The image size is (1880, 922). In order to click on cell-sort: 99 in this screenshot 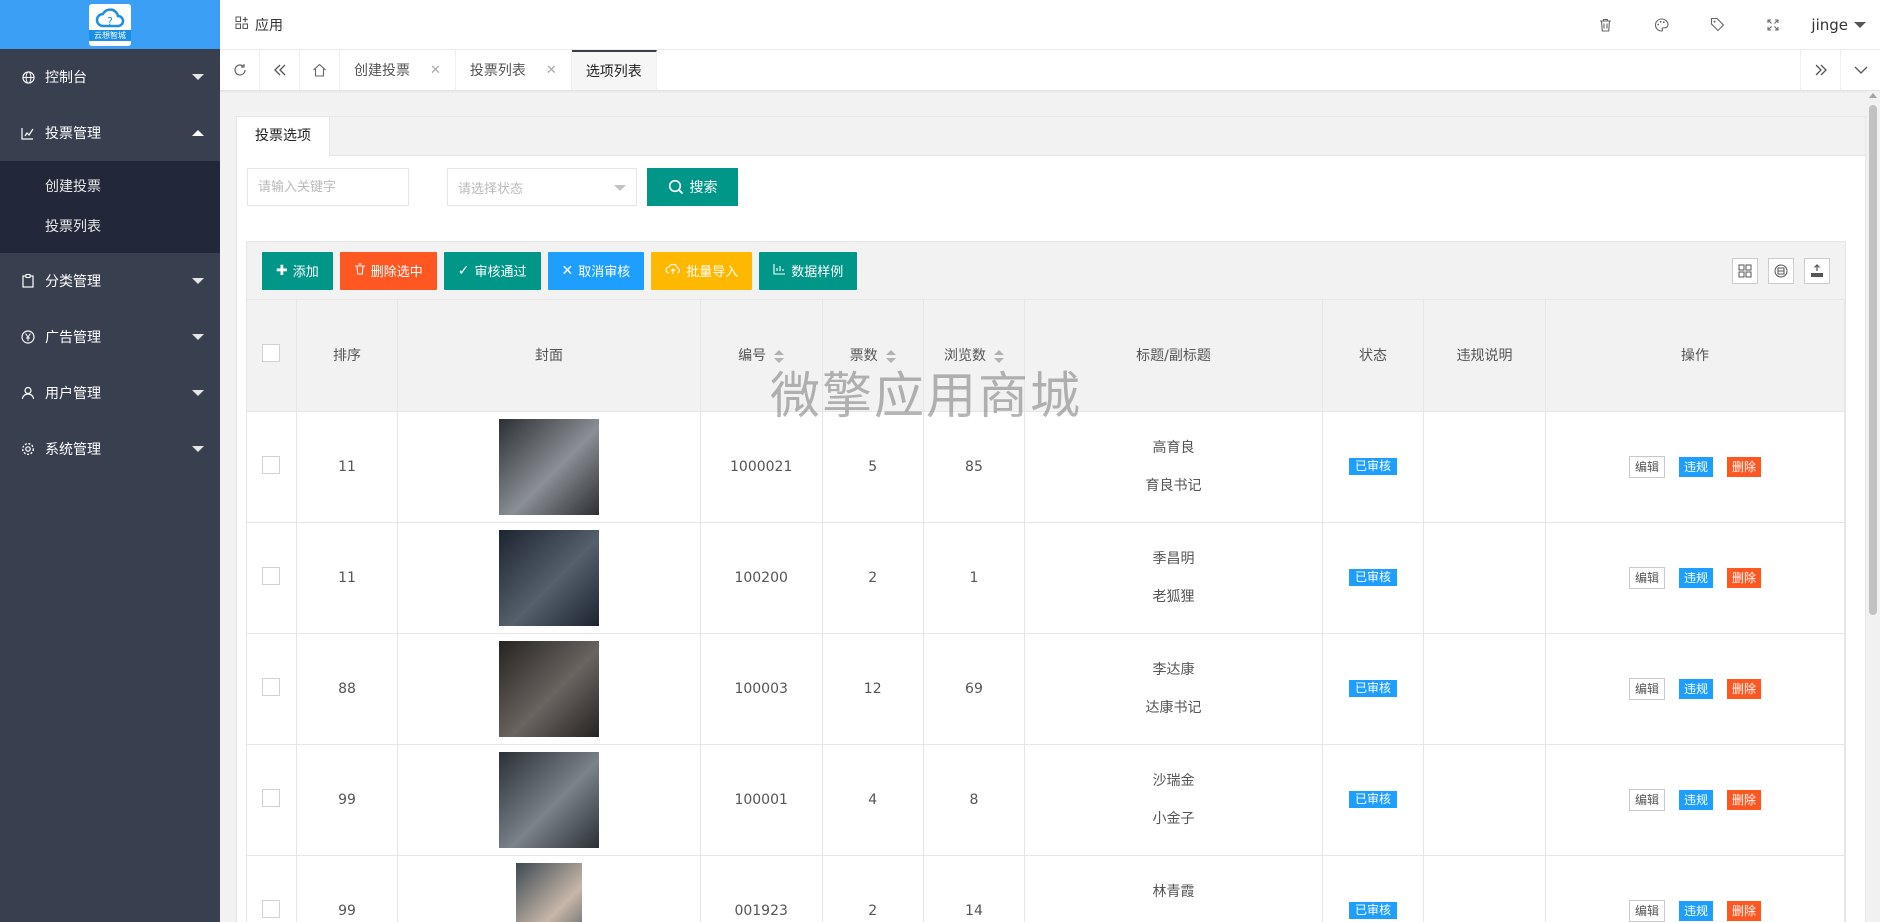, I will do `click(347, 888)`.